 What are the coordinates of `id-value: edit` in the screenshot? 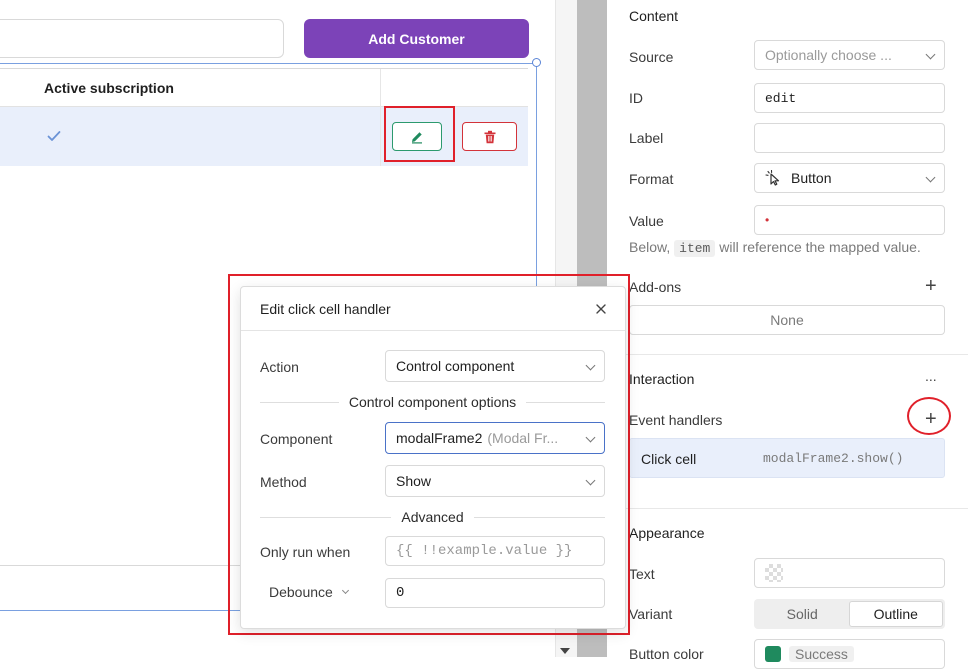 It's located at (781, 98).